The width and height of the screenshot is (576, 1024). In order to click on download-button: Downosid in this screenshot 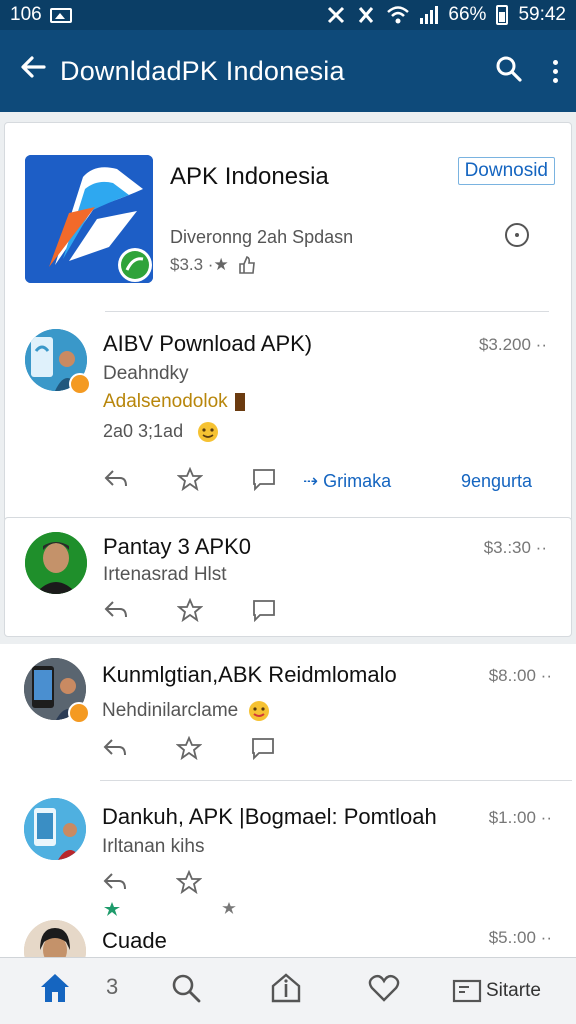, I will do `click(506, 171)`.